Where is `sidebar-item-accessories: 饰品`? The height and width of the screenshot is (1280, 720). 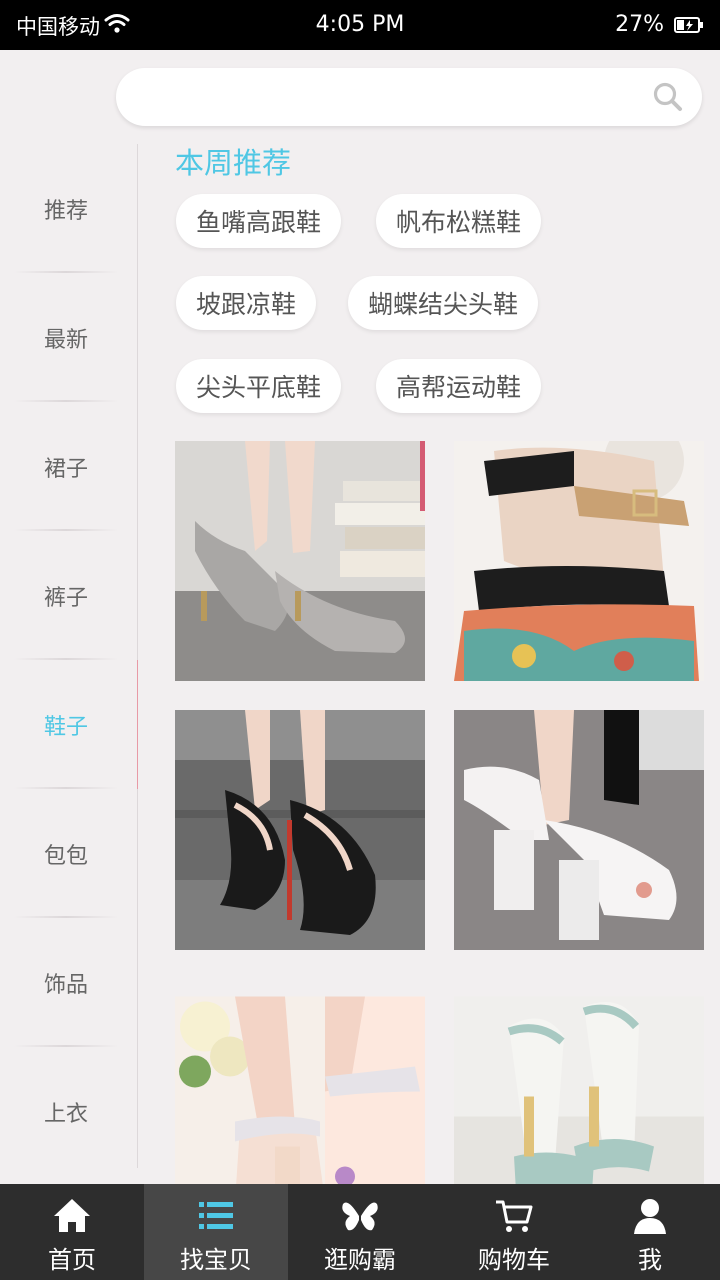 sidebar-item-accessories: 饰品 is located at coordinates (66, 982).